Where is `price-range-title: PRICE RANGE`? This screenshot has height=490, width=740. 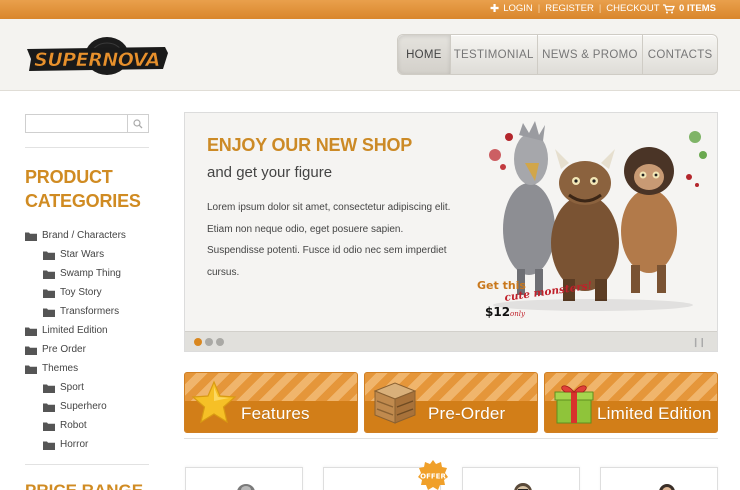
price-range-title: PRICE RANGE is located at coordinates (84, 485).